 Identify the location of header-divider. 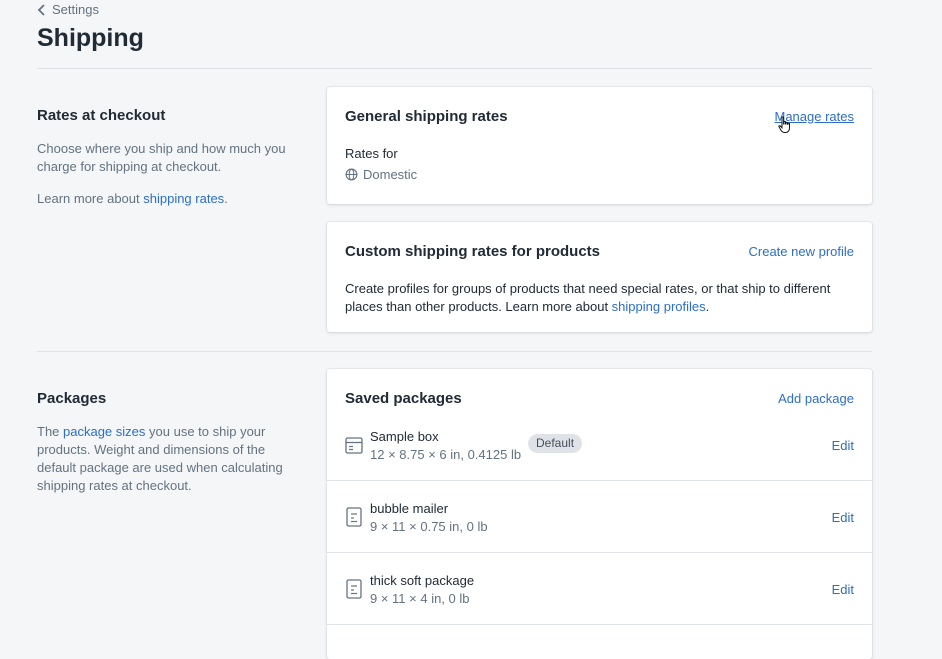
(454, 68).